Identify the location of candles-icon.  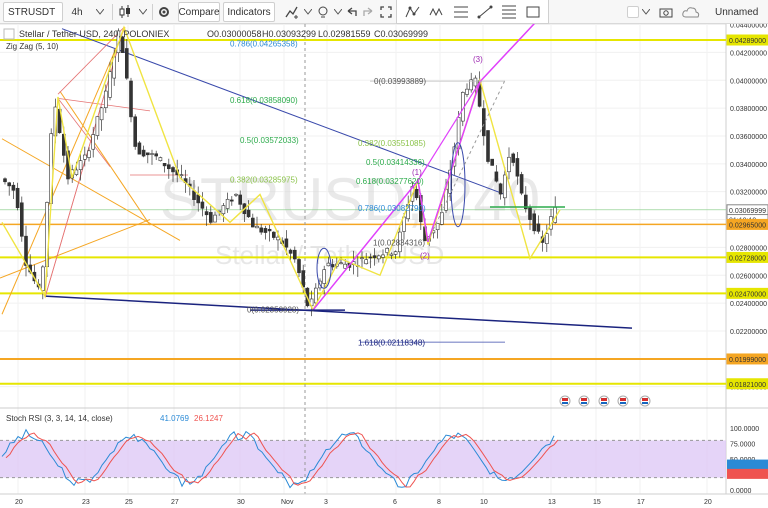
(125, 12).